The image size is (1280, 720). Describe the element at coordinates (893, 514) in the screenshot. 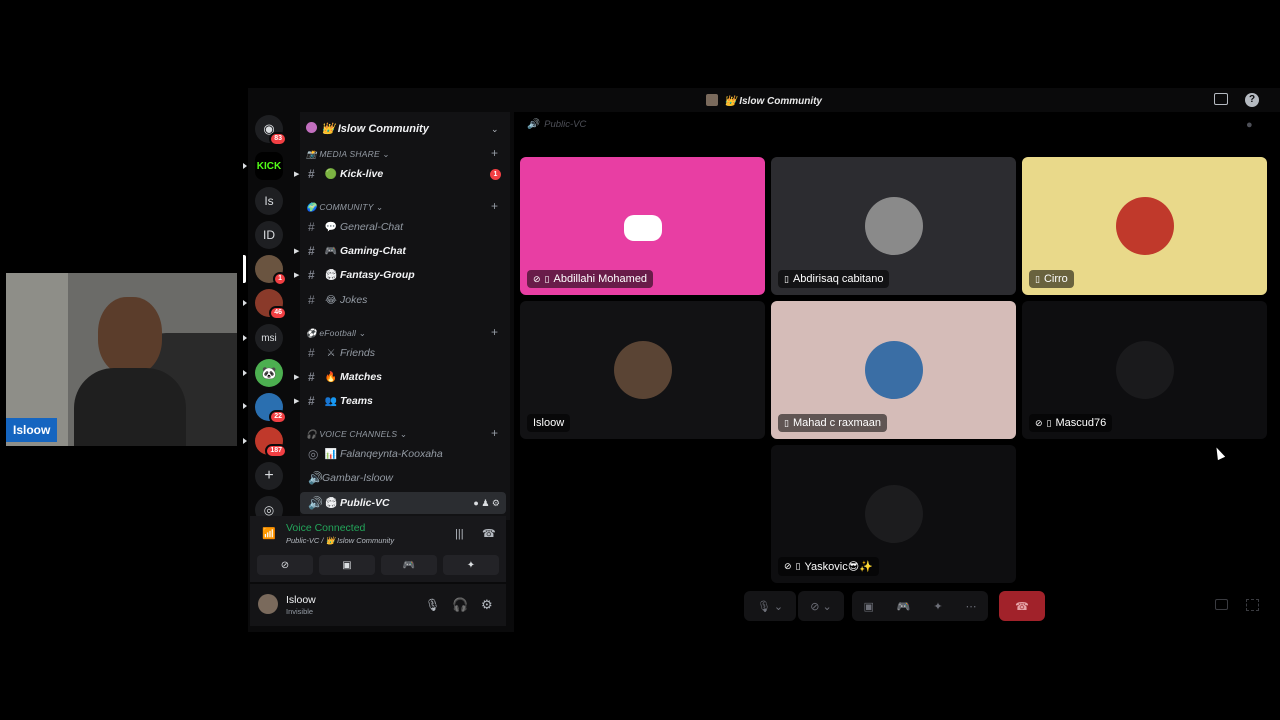

I see `participant-tile: ⊘ ▯ Yaskovic😎✨` at that location.